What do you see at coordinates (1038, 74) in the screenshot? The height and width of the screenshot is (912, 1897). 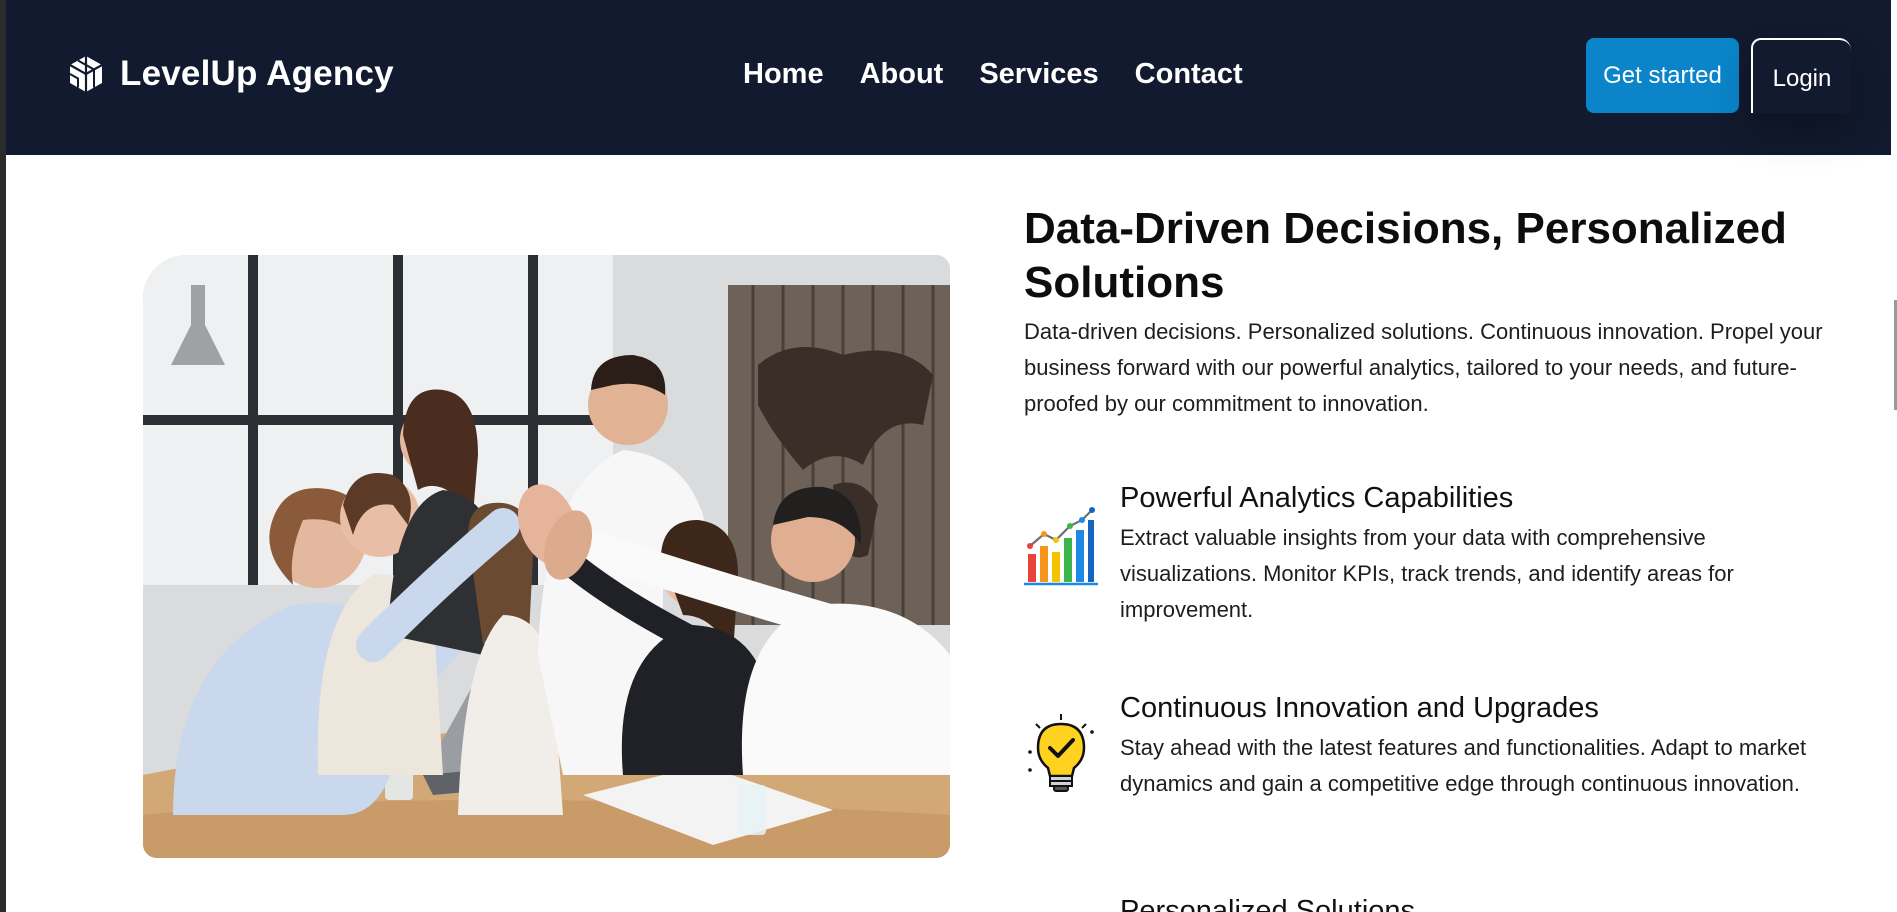 I see `nav-services: Services` at bounding box center [1038, 74].